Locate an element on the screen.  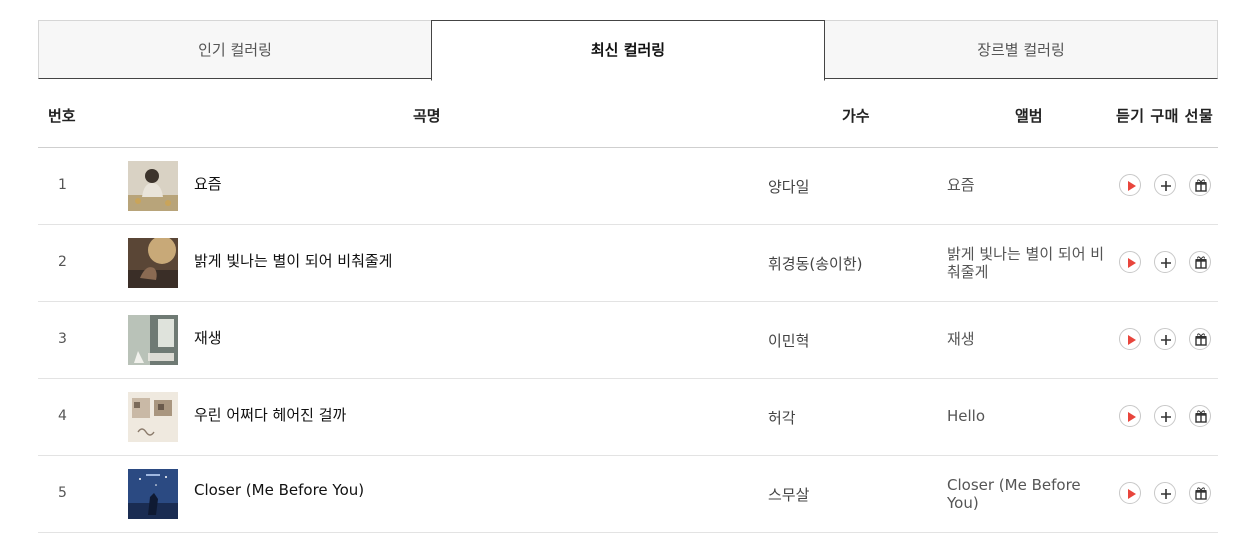
row-number: 5 is located at coordinates (62, 493).